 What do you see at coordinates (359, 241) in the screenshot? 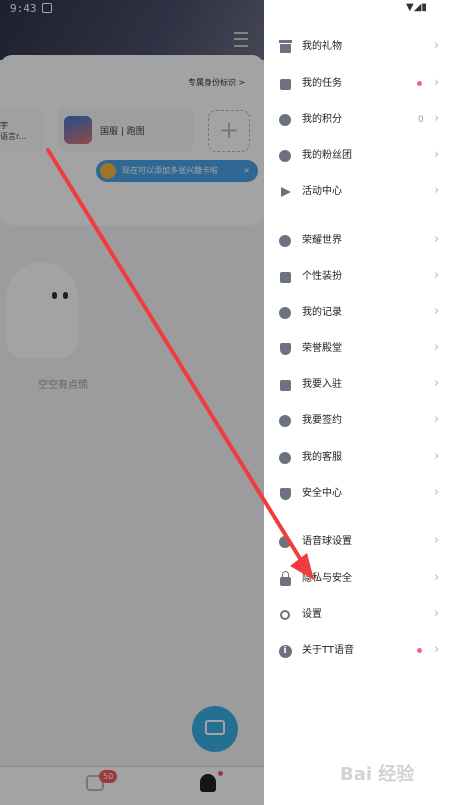
I see `drawer-item: 荣耀世界 ›` at bounding box center [359, 241].